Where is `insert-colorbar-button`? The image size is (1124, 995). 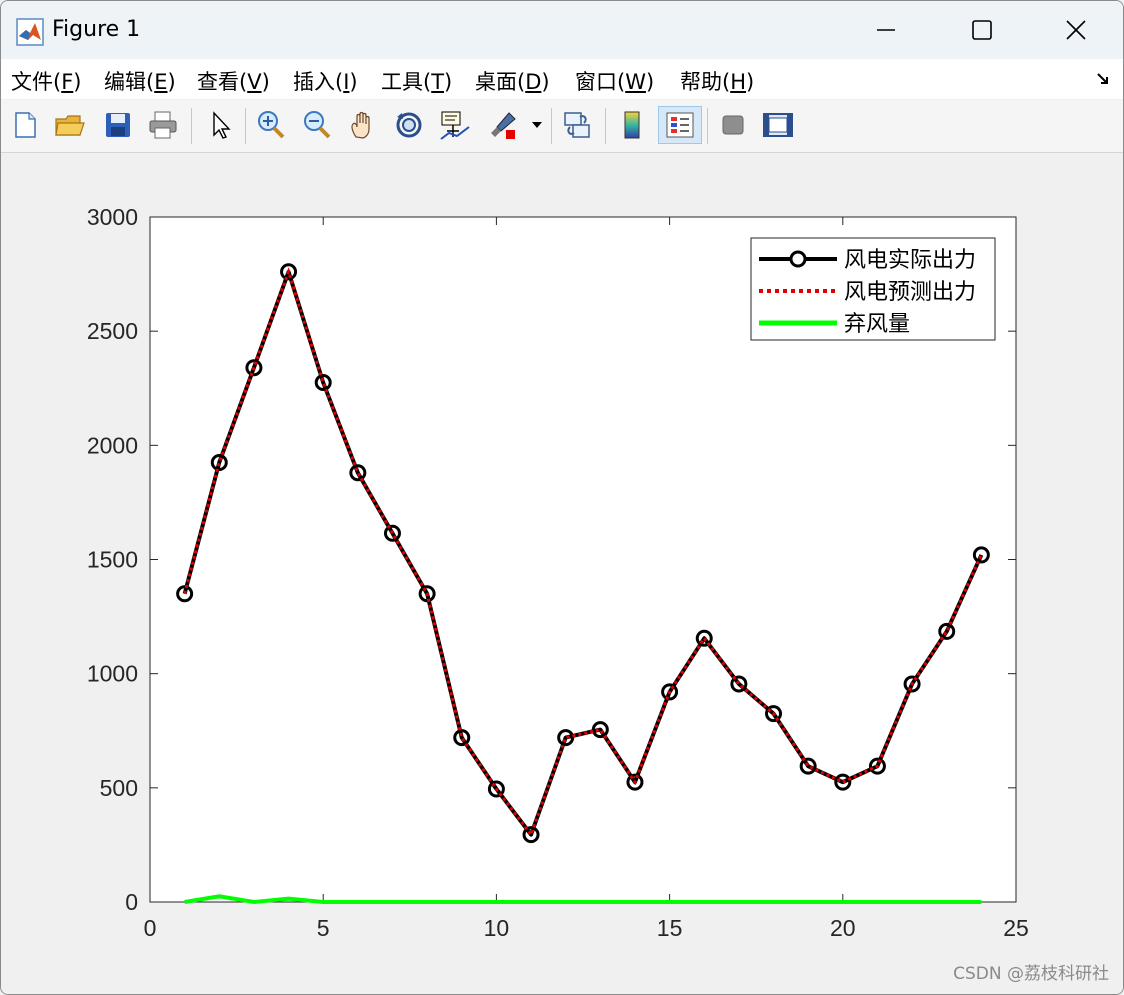 insert-colorbar-button is located at coordinates (632, 125).